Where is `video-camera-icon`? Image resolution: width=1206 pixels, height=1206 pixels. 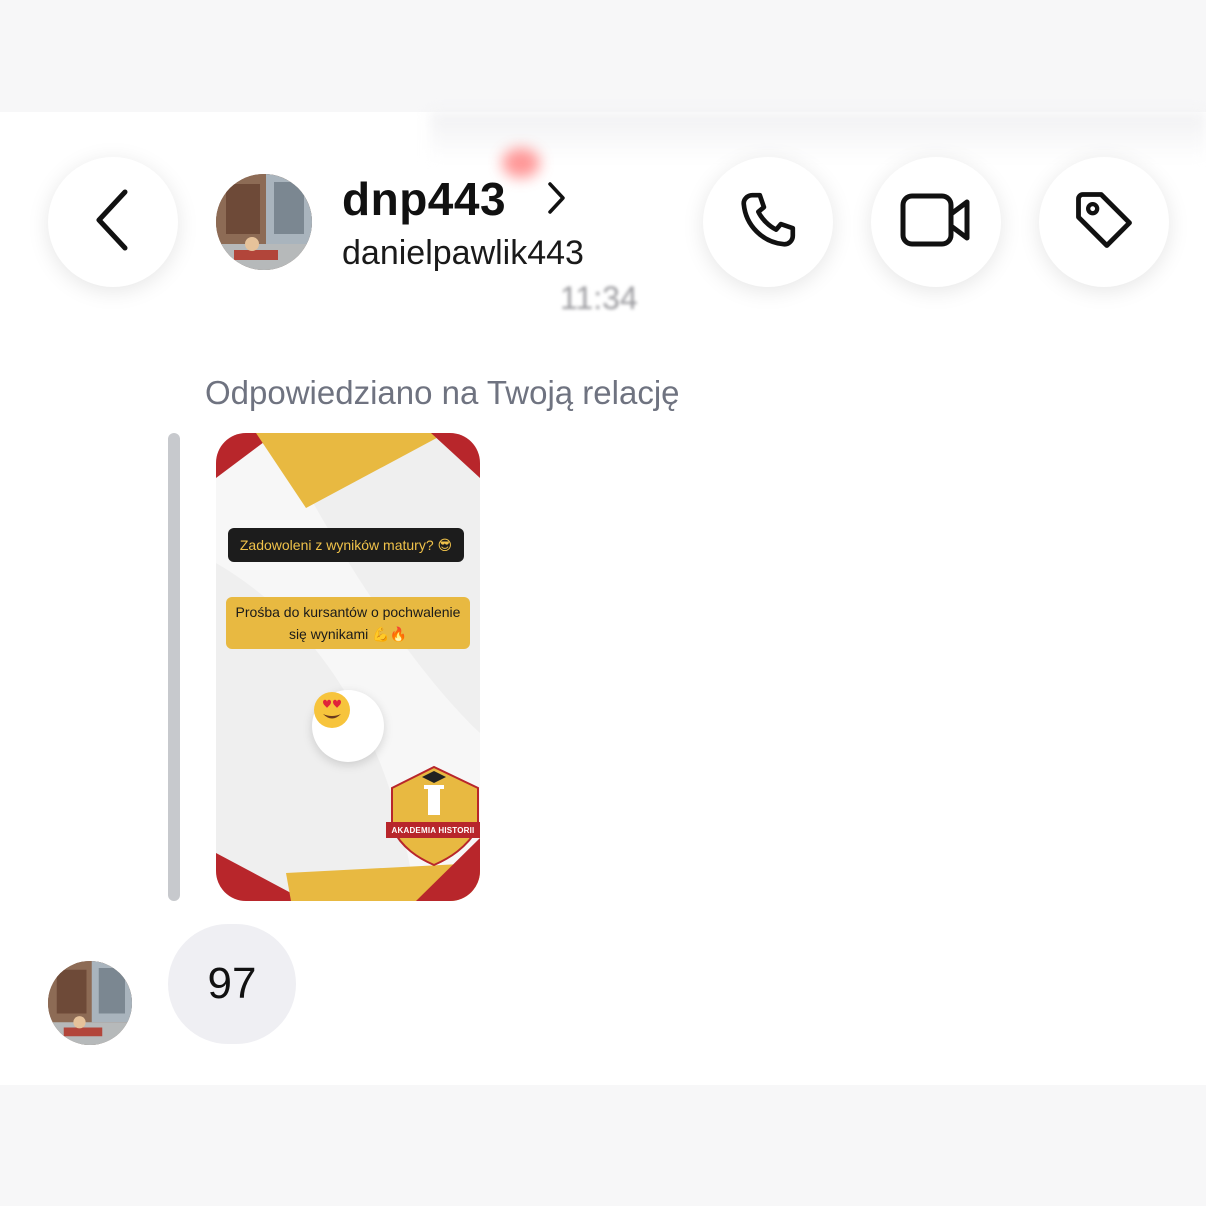
video-camera-icon is located at coordinates (936, 222).